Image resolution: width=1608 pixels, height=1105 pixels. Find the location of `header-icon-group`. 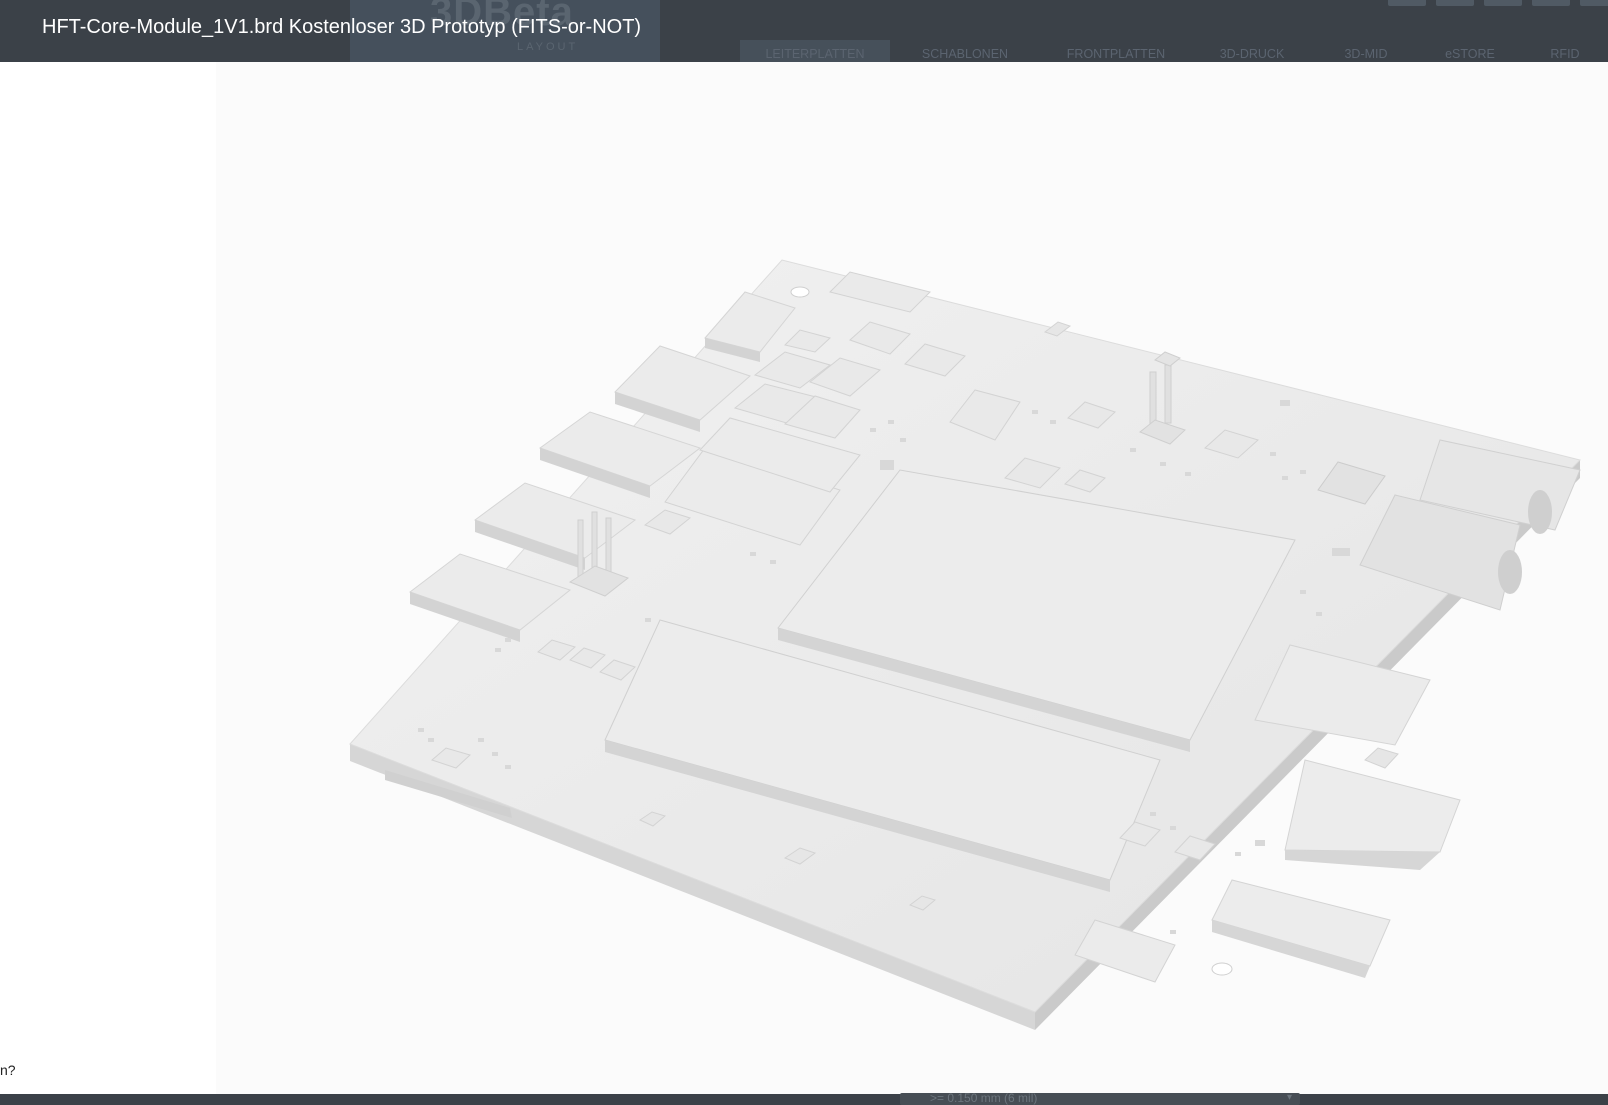

header-icon-group is located at coordinates (1498, 3).